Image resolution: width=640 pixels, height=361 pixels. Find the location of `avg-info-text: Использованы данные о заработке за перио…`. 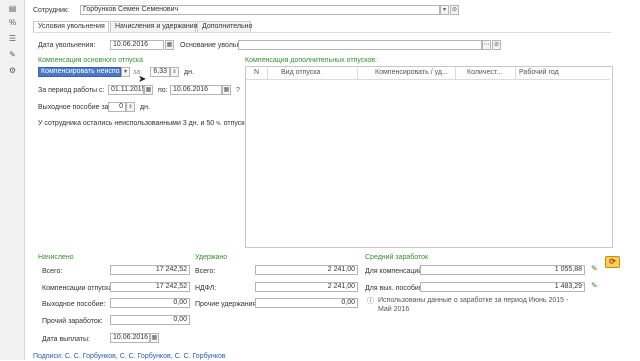

avg-info-text: Использованы данные о заработке за перио… is located at coordinates (473, 305).